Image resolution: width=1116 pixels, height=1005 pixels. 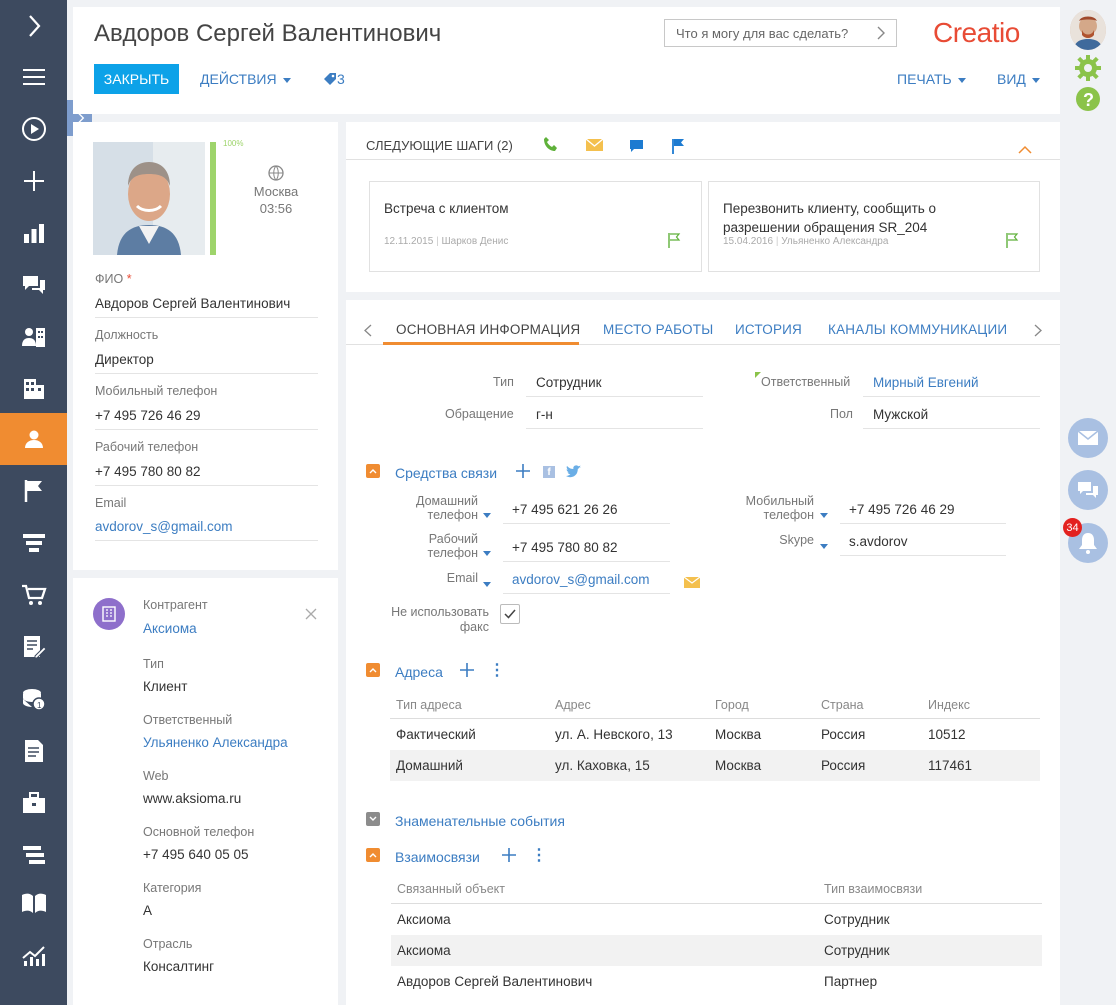 I want to click on column-header: Связанный объект, so click(x=451, y=889).